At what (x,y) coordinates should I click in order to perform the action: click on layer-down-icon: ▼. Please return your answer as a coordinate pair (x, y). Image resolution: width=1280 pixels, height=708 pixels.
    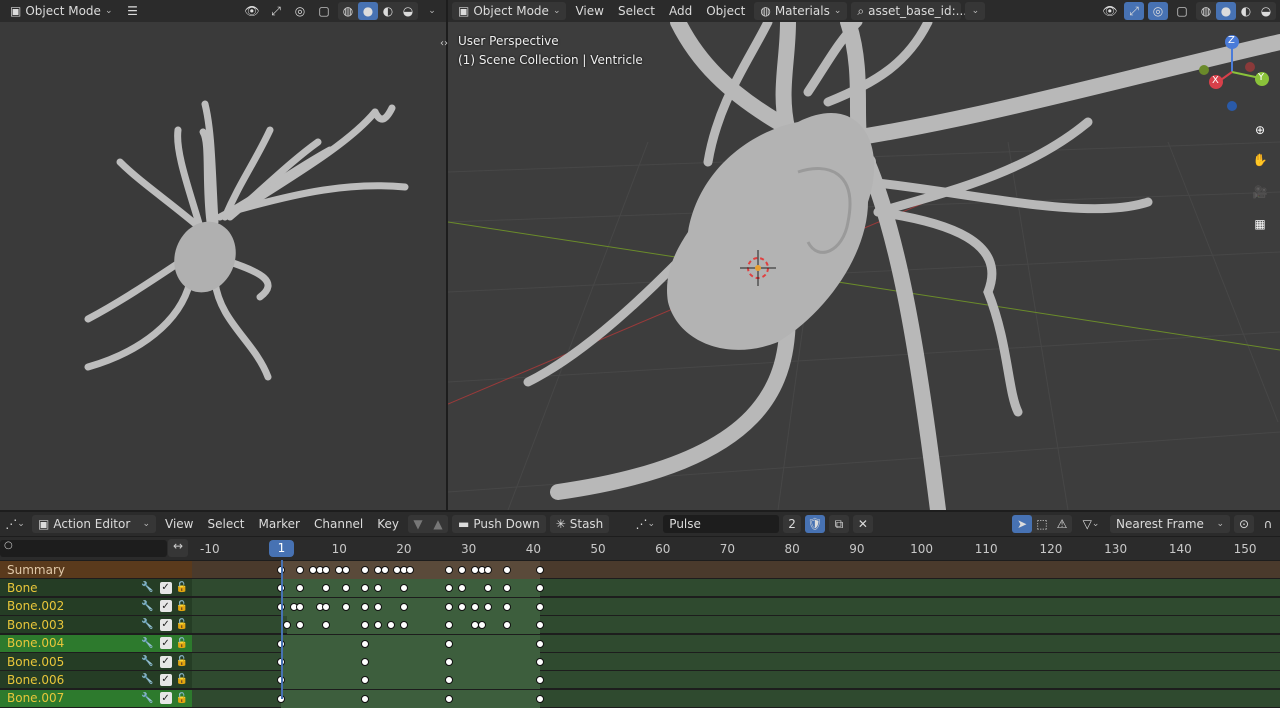
    Looking at the image, I should click on (418, 524).